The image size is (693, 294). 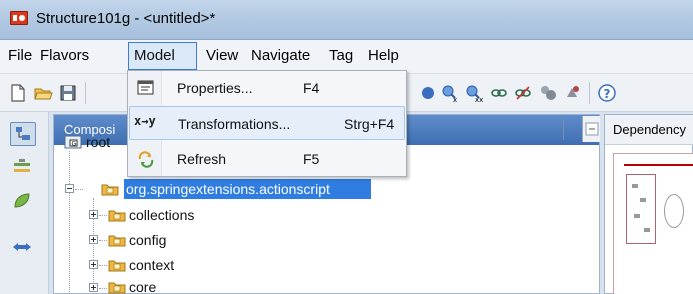 I want to click on root-package-icon: G, so click(x=73, y=142).